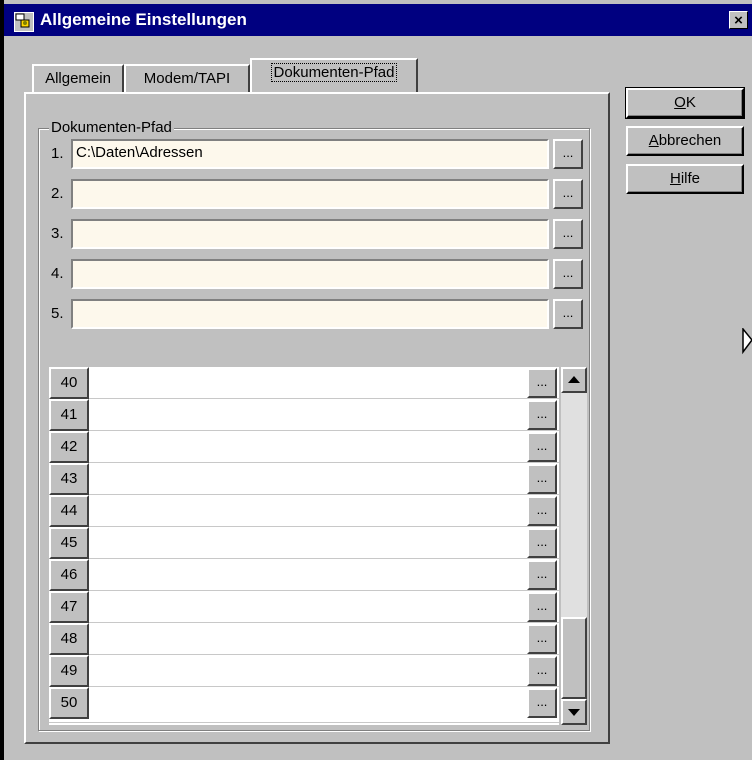 The height and width of the screenshot is (760, 752). What do you see at coordinates (334, 72) in the screenshot?
I see `tab-label: Dokumenten-Pfad` at bounding box center [334, 72].